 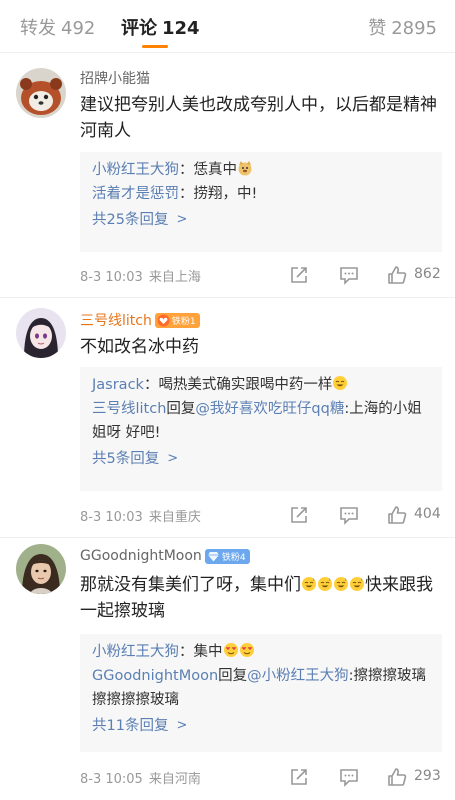 I want to click on comment-date: 8-3 10:05, so click(x=111, y=779).